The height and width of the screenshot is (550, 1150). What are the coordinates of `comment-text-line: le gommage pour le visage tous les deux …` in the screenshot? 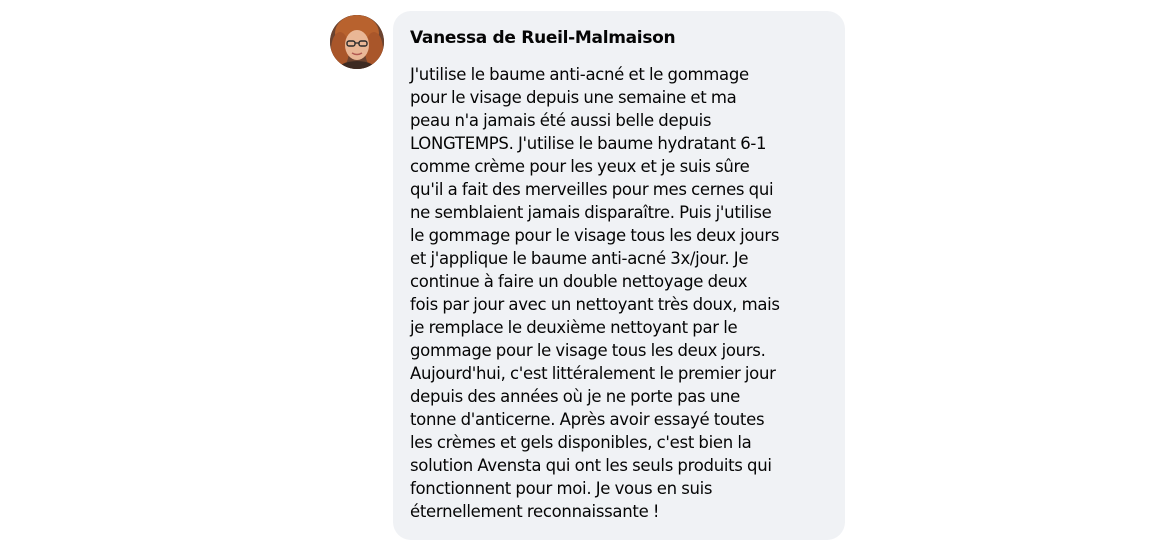 It's located at (595, 235).